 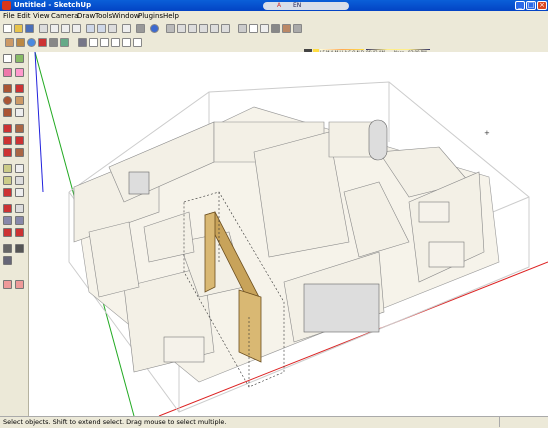 What do you see at coordinates (225, 28) in the screenshot?
I see `camera-left-icon` at bounding box center [225, 28].